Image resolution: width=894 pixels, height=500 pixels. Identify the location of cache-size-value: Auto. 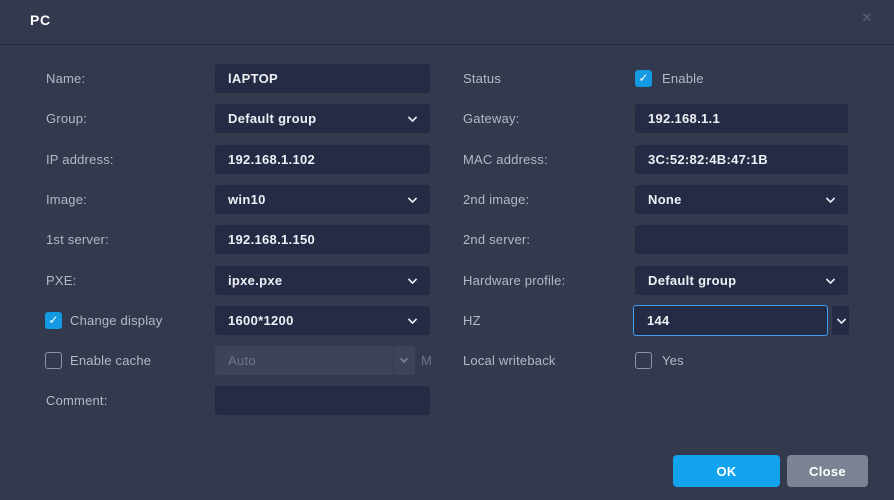
(242, 360).